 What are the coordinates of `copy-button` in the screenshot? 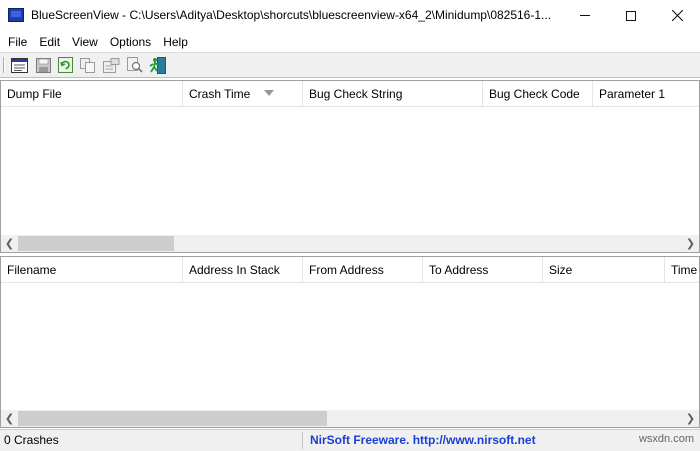 It's located at (88, 65).